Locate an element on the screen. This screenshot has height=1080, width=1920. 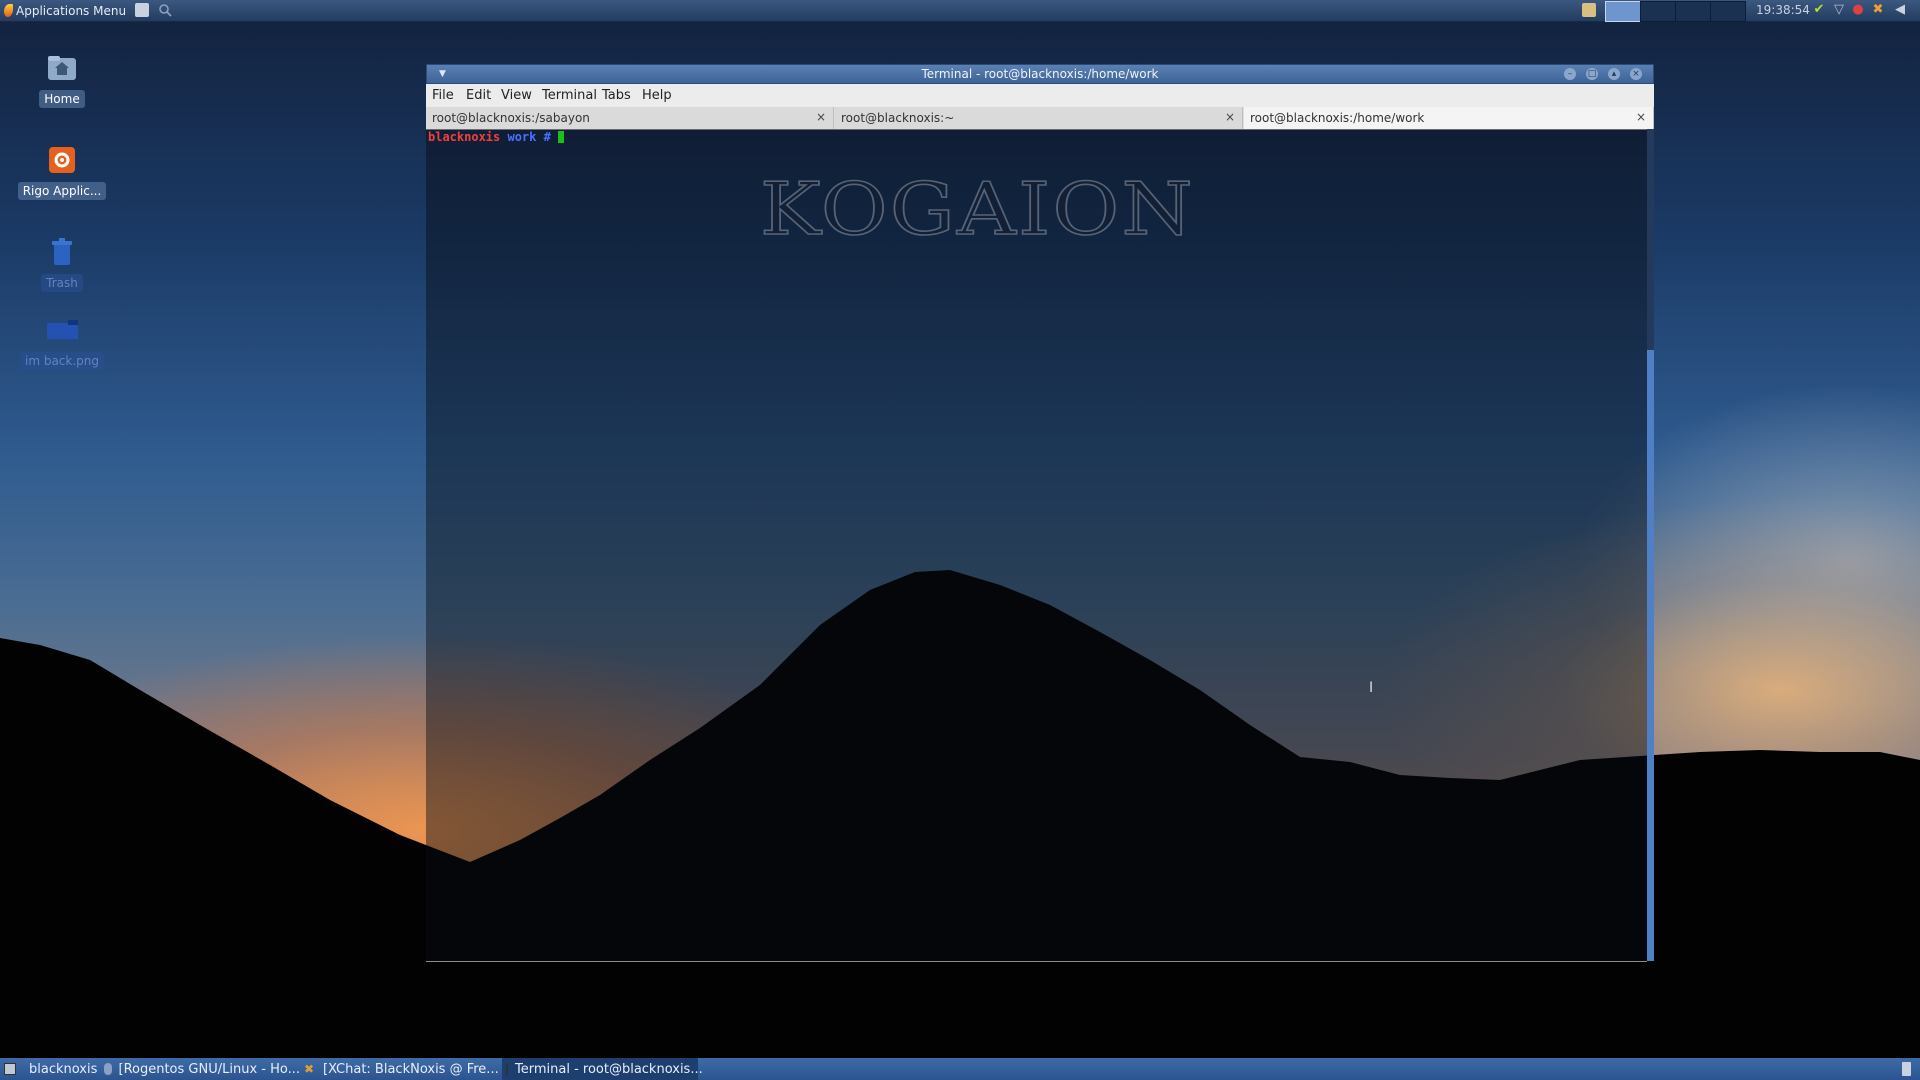
desktop-icon-home: Home is located at coordinates (62, 80).